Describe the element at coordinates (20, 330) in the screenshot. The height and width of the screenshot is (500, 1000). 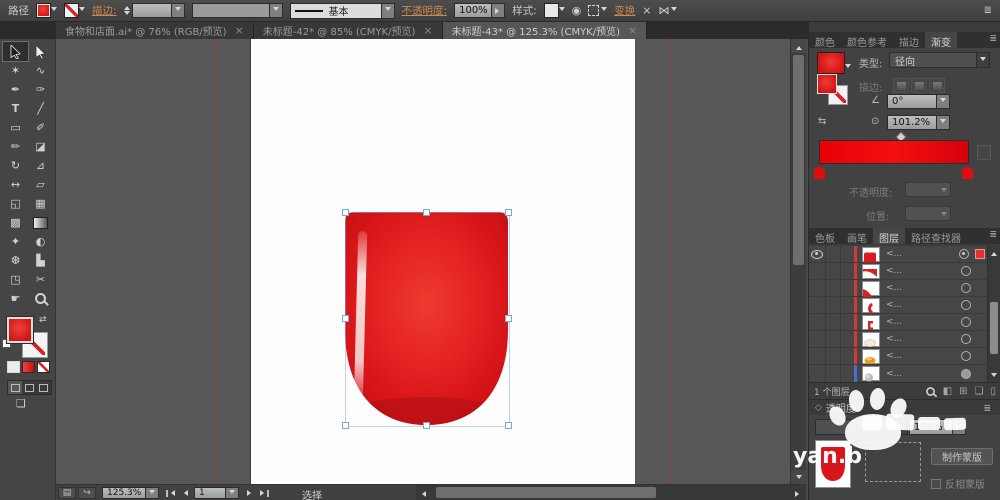
I see `fill-color-proxy` at that location.